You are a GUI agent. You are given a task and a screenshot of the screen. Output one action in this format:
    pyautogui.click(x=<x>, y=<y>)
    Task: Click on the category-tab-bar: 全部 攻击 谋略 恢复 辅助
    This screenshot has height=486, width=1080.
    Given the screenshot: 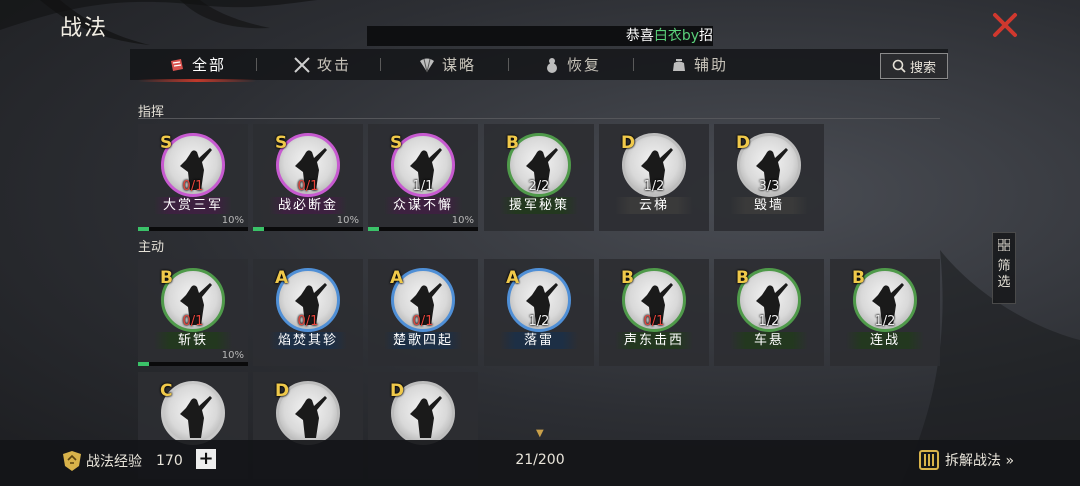 What is the action you would take?
    pyautogui.click(x=539, y=65)
    